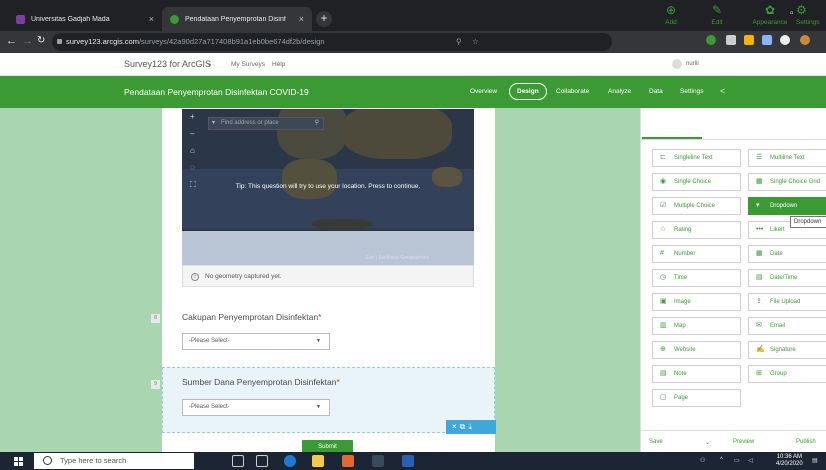 Image resolution: width=826 pixels, height=470 pixels. Describe the element at coordinates (785, 40) in the screenshot. I see `profile-icon` at that location.